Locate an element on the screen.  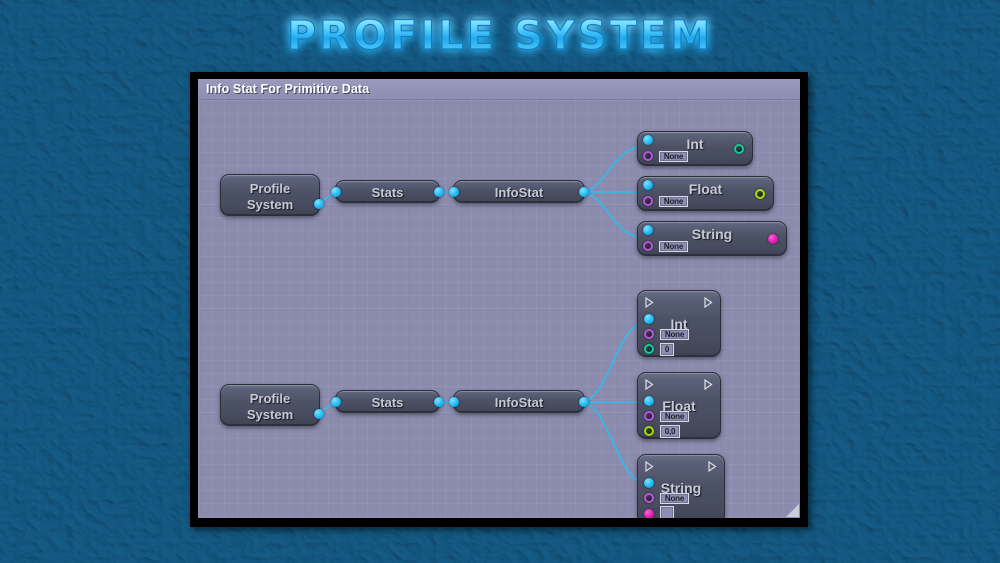
pin-input-teal is located at coordinates (649, 349).